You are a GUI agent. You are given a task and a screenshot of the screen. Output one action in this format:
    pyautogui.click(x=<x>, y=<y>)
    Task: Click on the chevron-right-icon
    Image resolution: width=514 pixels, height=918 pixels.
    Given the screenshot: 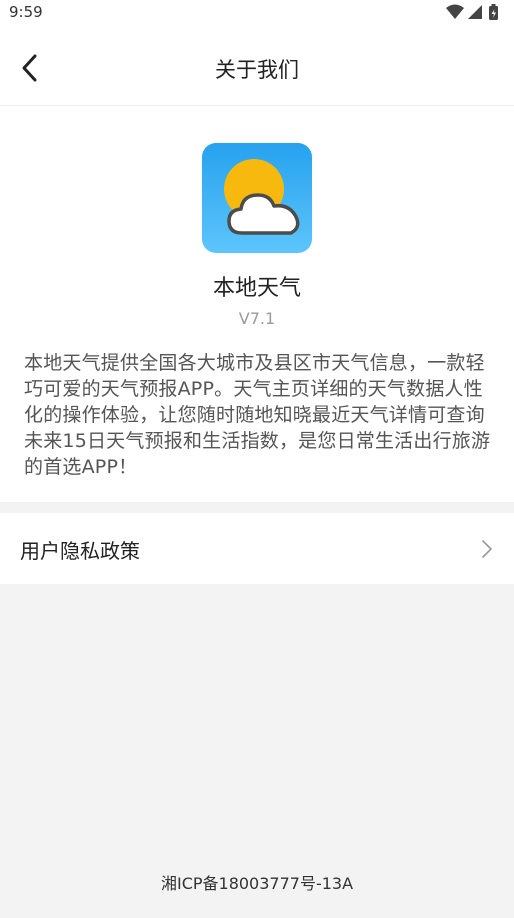 What is the action you would take?
    pyautogui.click(x=487, y=549)
    